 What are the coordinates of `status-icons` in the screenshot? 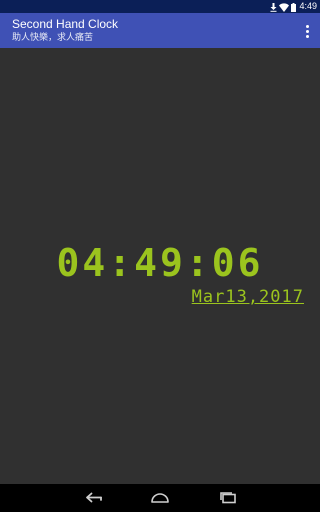 It's located at (283, 7).